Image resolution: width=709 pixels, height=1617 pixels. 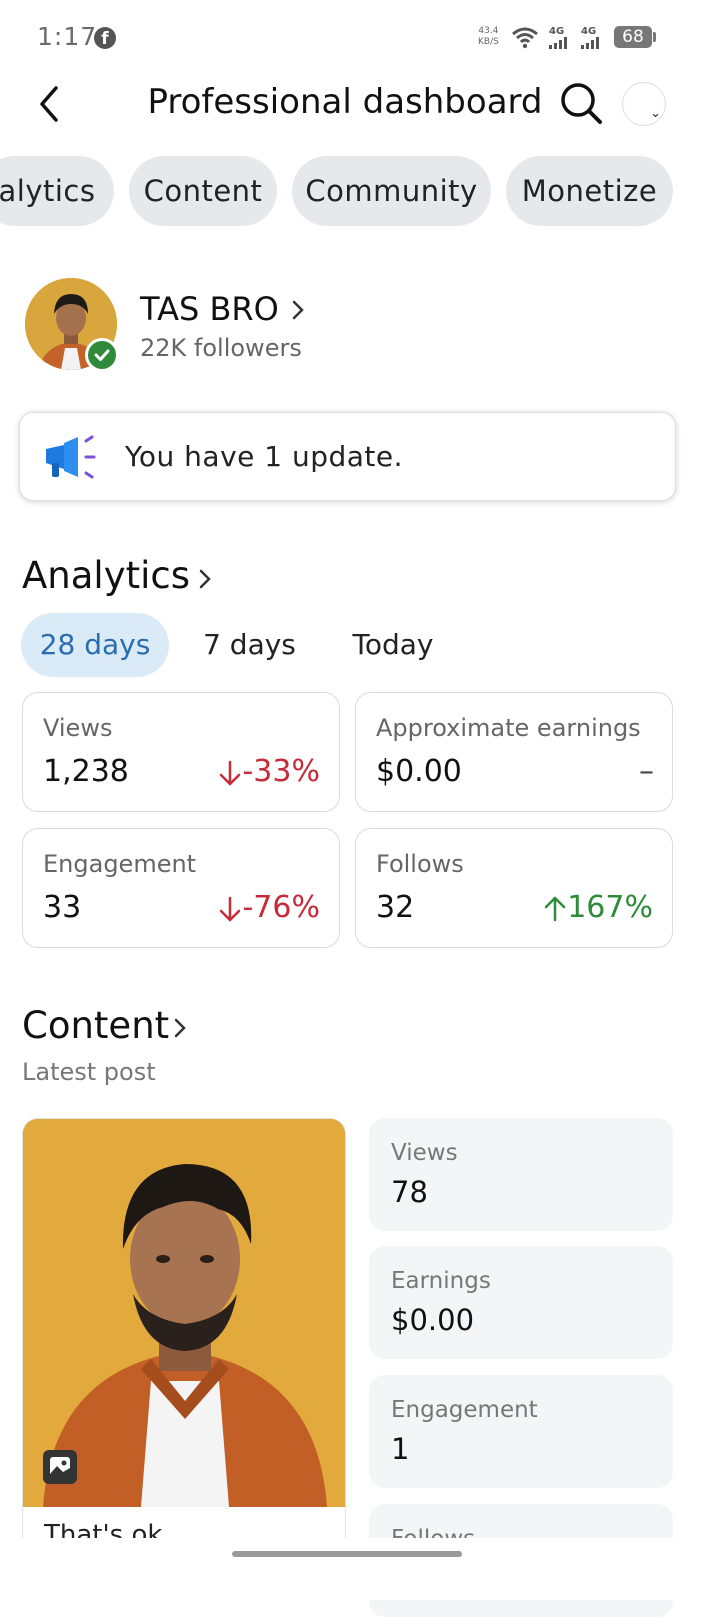 I want to click on signal-icon-sim2: 4G, so click(x=592, y=39).